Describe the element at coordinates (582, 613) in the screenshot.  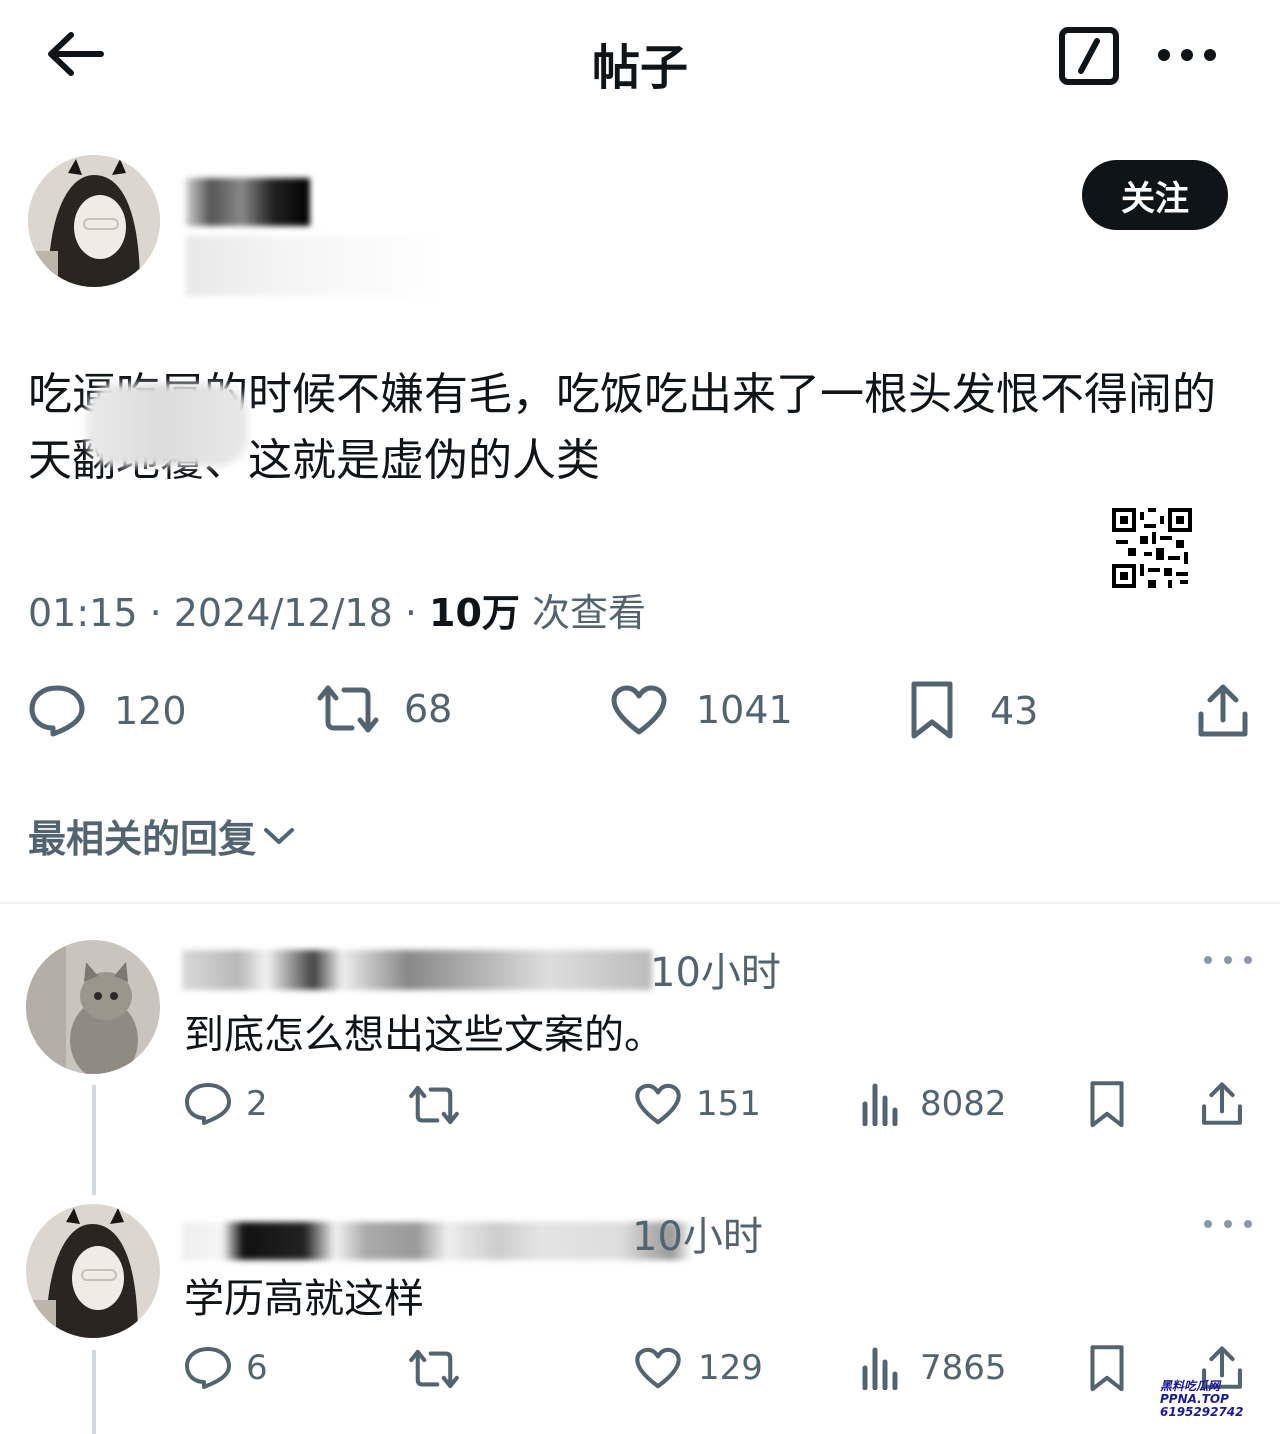
I see `view-count-label: 次查看` at that location.